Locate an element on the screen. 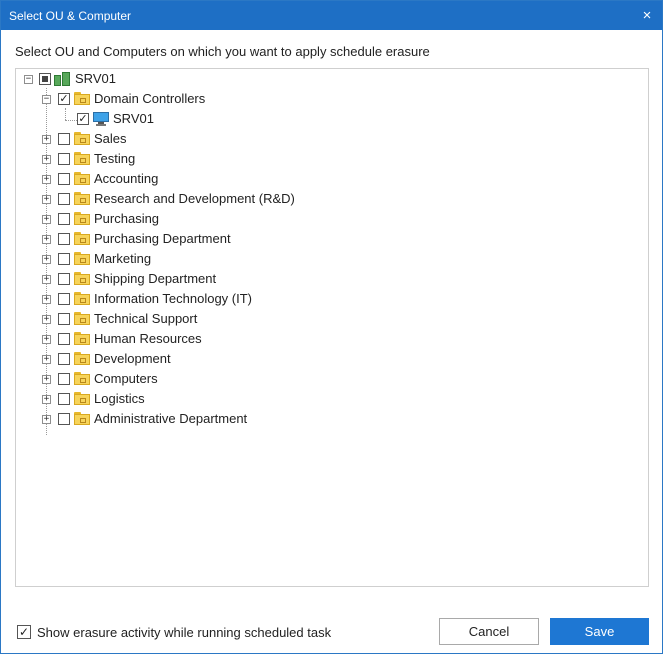  tree-node-label: Sales is located at coordinates (110, 138).